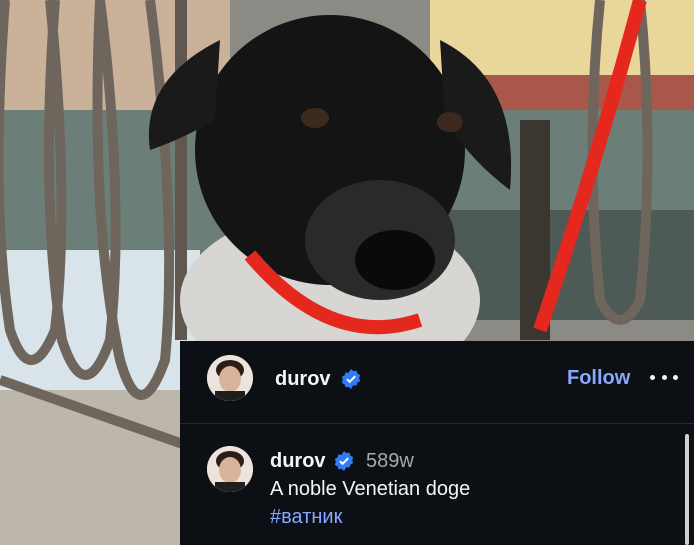  Describe the element at coordinates (303, 379) in the screenshot. I see `header-username: durov` at that location.